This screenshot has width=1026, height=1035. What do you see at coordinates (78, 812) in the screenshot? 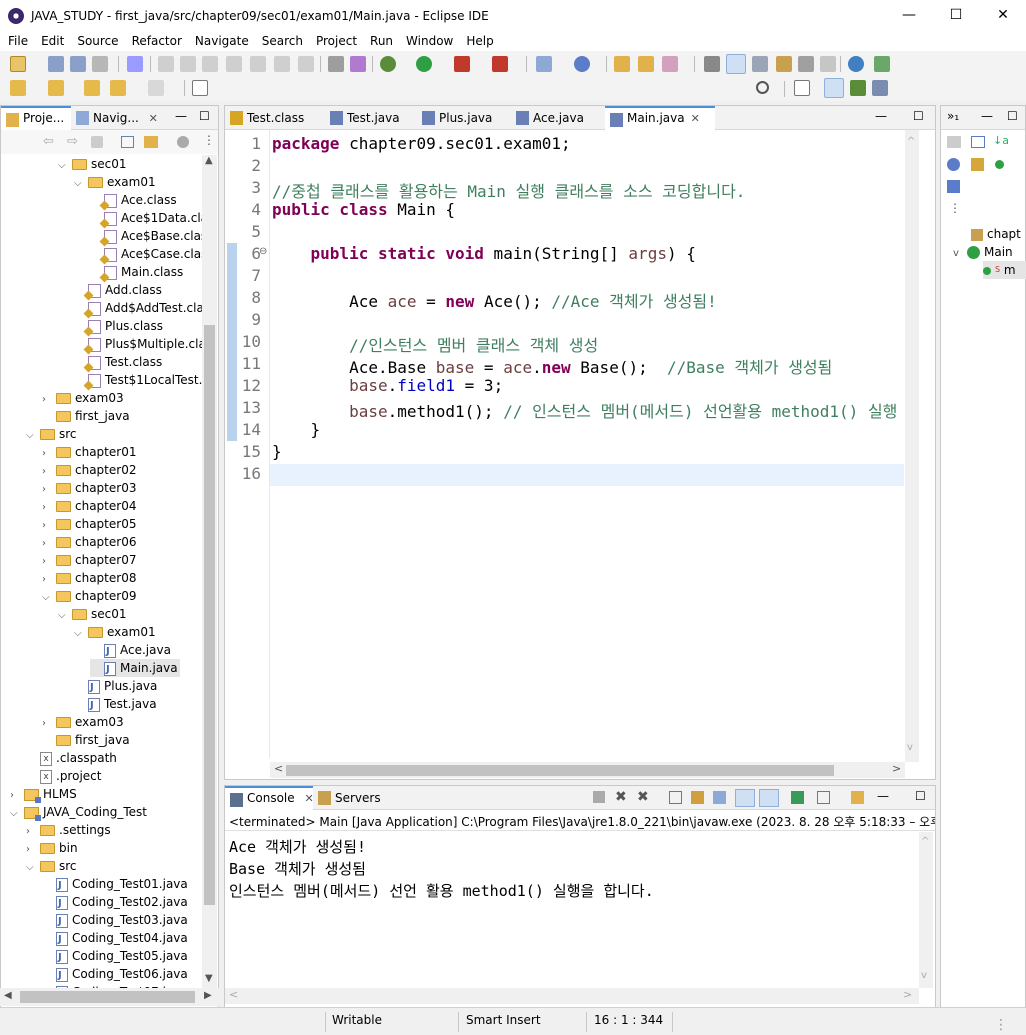
I see `tree-item: ⌵ JAVA_Coding_Test` at bounding box center [78, 812].